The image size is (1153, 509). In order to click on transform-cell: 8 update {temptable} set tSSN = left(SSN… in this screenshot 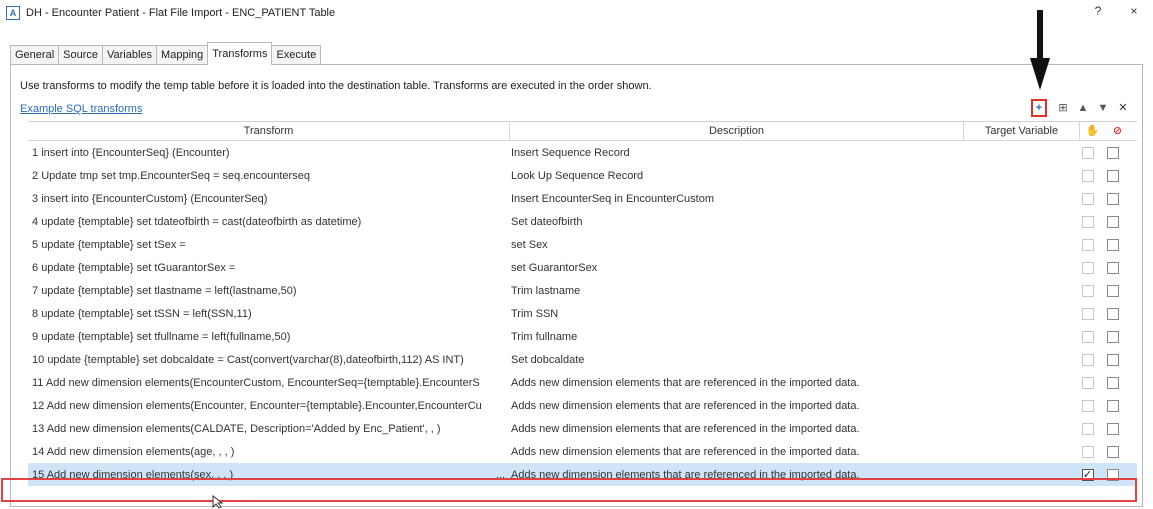, I will do `click(268, 314)`.